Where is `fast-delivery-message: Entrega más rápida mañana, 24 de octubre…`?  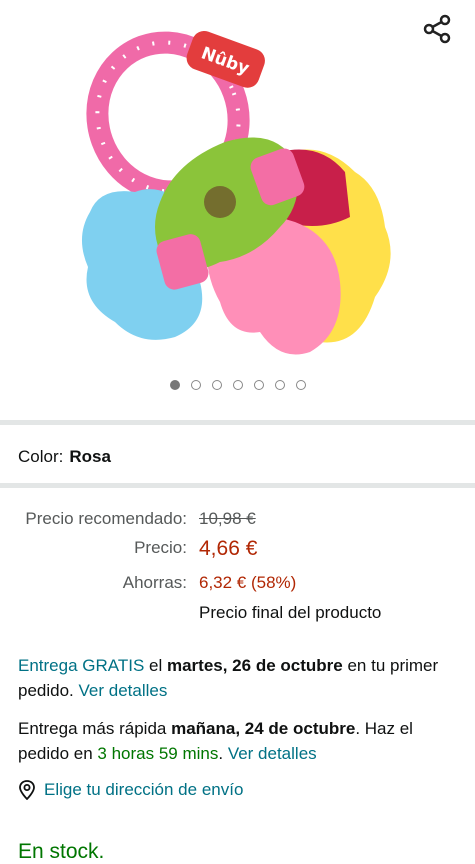
fast-delivery-message: Entrega más rápida mañana, 24 de octubre… is located at coordinates (215, 741).